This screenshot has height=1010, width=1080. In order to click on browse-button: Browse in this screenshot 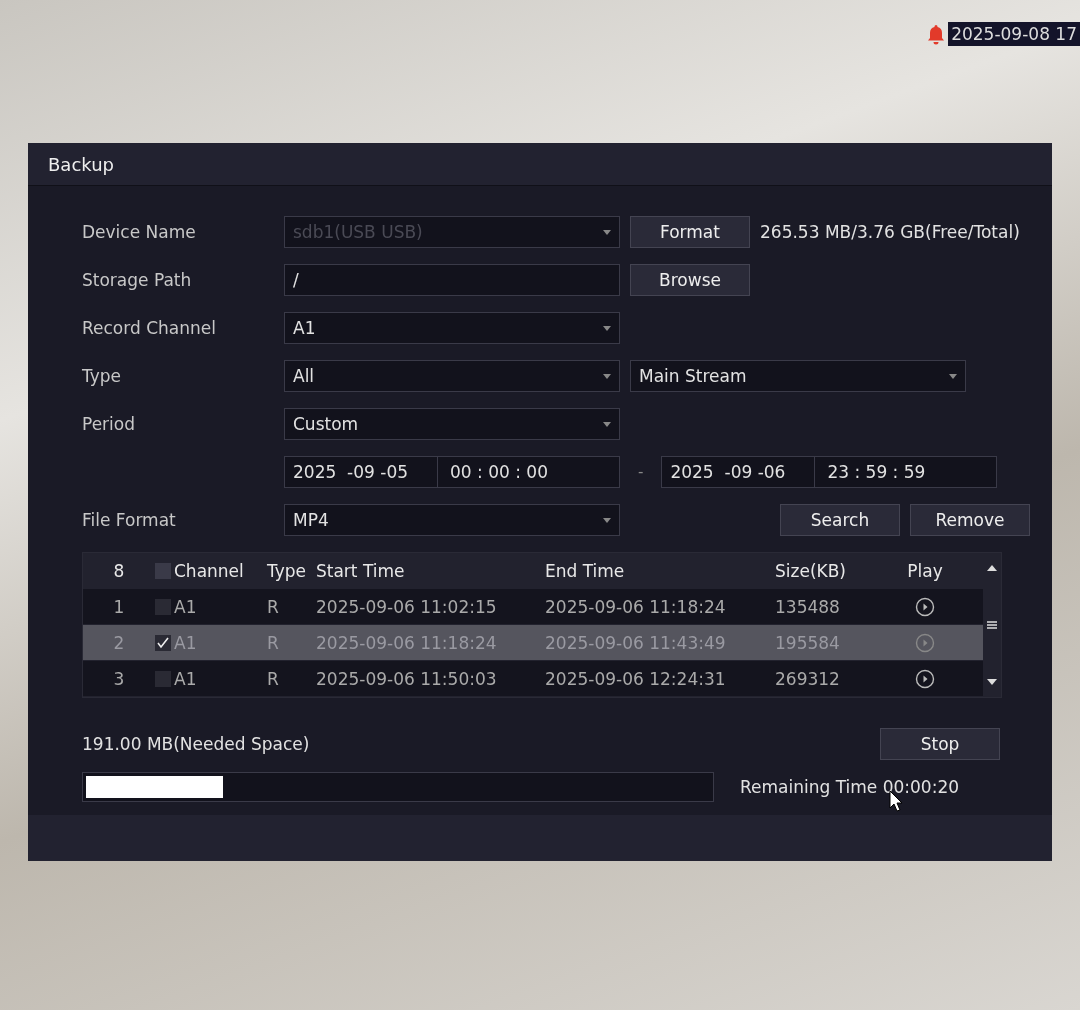, I will do `click(690, 280)`.